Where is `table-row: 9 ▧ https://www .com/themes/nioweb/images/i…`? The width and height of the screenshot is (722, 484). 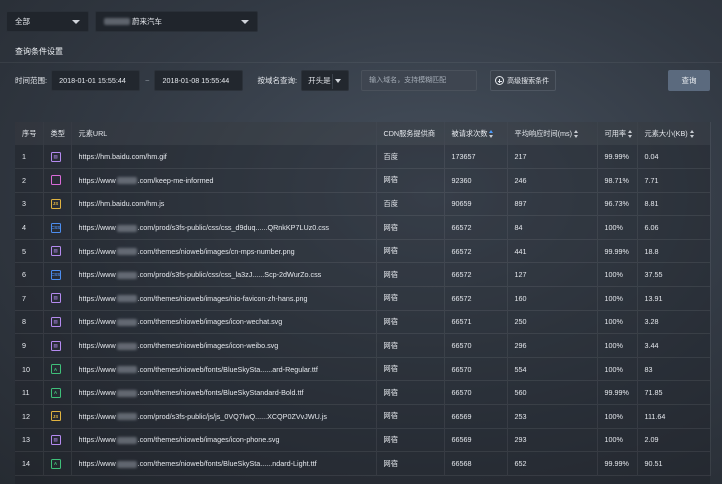
table-row: 9 ▧ https://www .com/themes/nioweb/images/i… is located at coordinates (363, 345).